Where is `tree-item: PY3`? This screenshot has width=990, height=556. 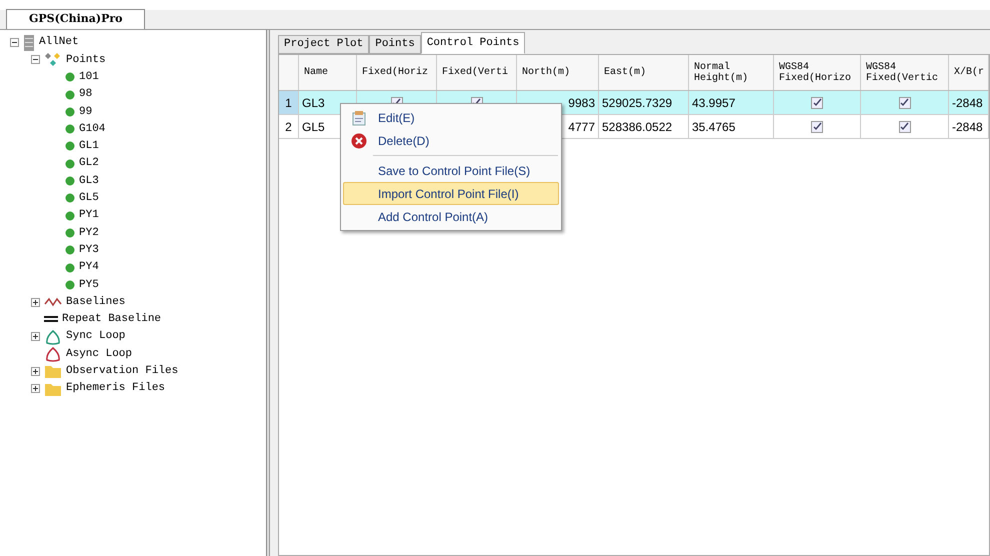
tree-item: PY3 is located at coordinates (89, 250).